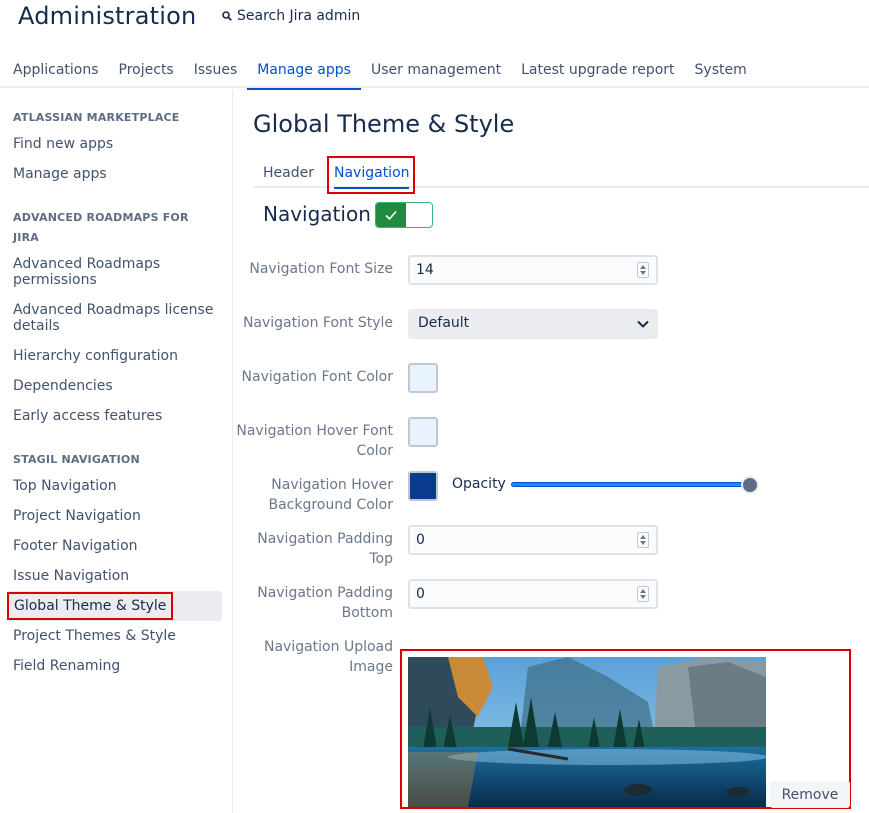 This screenshot has width=869, height=813. What do you see at coordinates (304, 71) in the screenshot?
I see `tab-manage-apps: Manage apps` at bounding box center [304, 71].